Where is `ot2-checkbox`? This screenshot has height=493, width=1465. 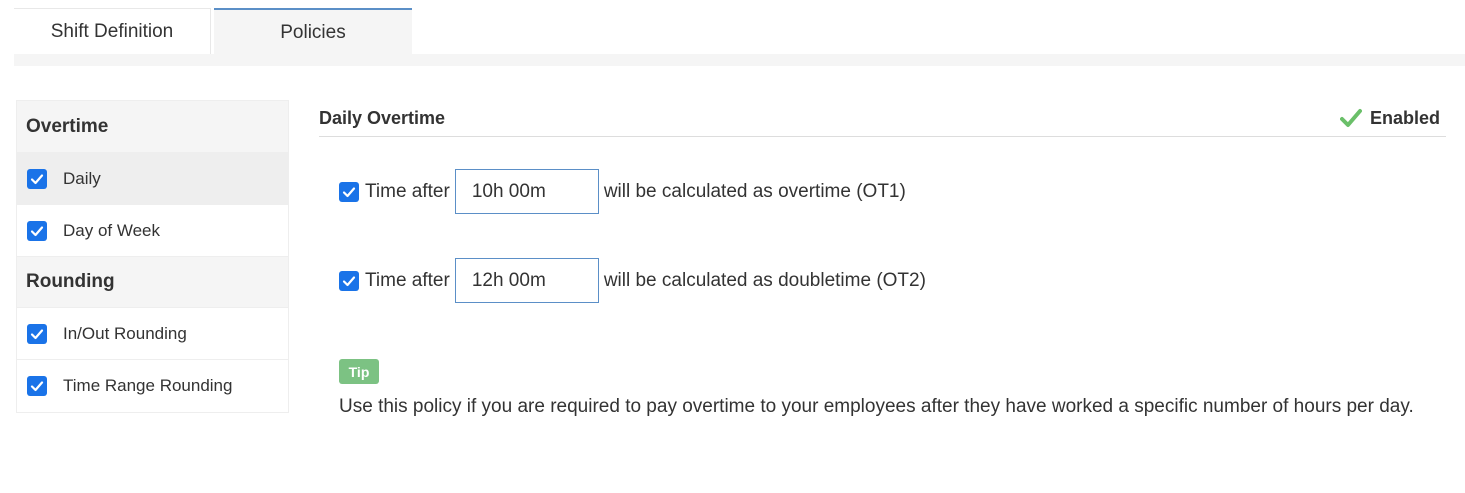 ot2-checkbox is located at coordinates (349, 280).